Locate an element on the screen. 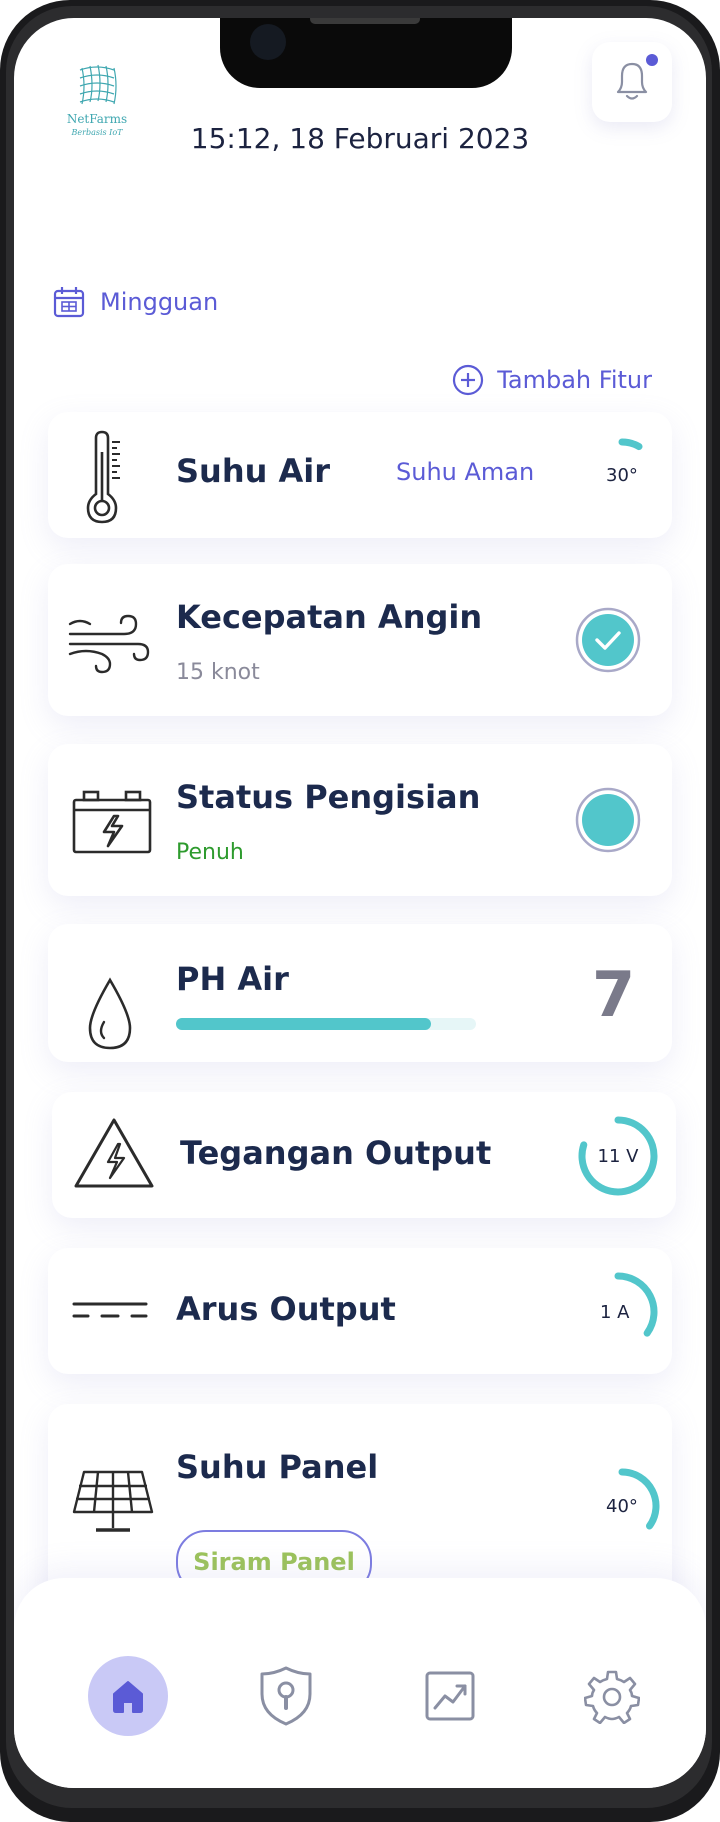  net-logo-icon is located at coordinates (98, 84).